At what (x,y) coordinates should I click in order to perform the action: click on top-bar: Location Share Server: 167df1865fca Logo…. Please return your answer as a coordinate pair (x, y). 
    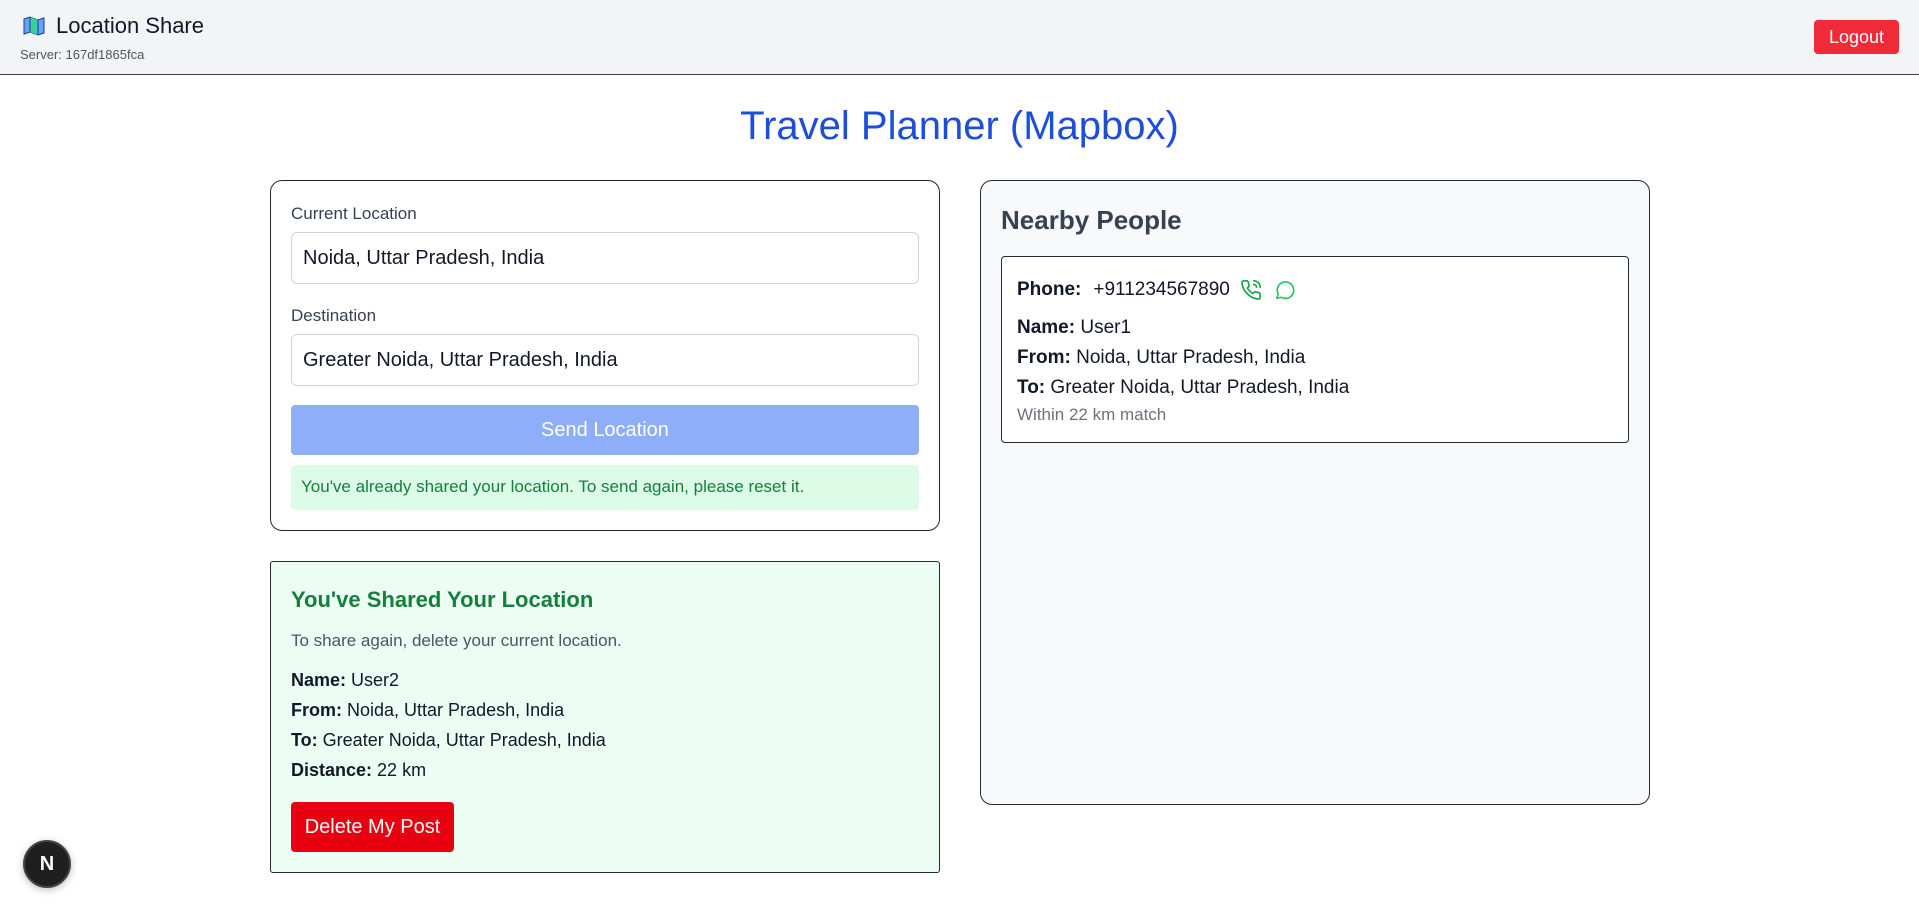
    Looking at the image, I should click on (959, 37).